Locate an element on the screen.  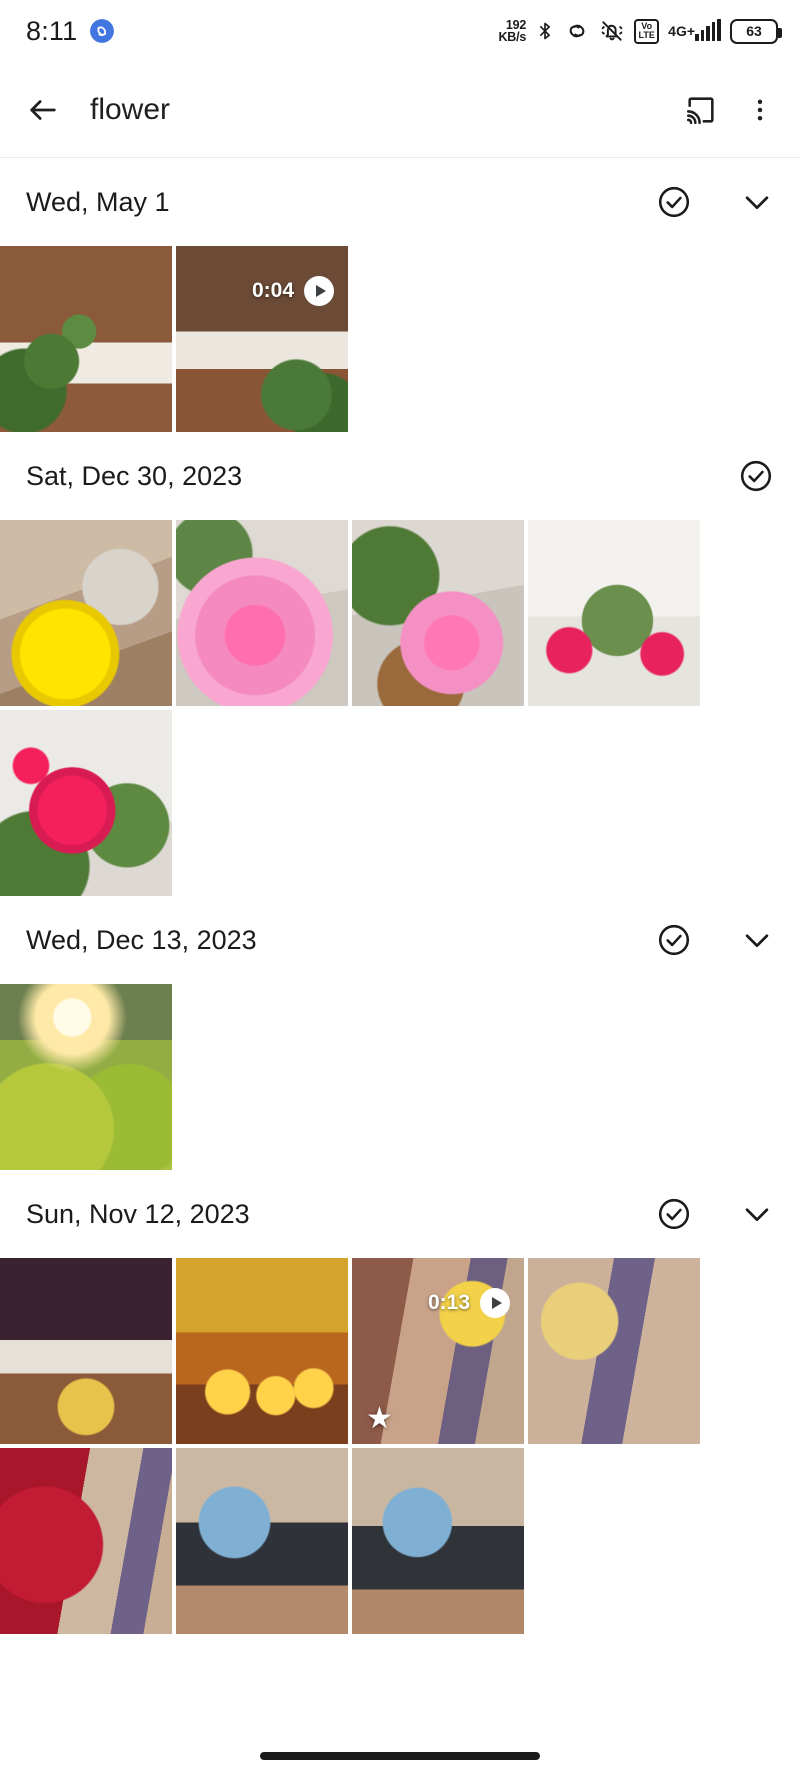
date-section-header: Wed, May 1 is located at coordinates (400, 202).